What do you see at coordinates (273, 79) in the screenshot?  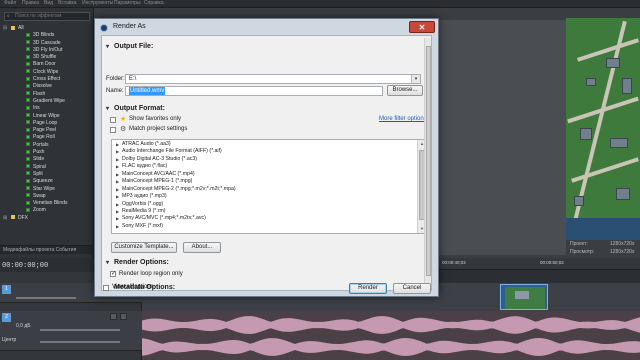 I see `folder-select: E:\ ▾` at bounding box center [273, 79].